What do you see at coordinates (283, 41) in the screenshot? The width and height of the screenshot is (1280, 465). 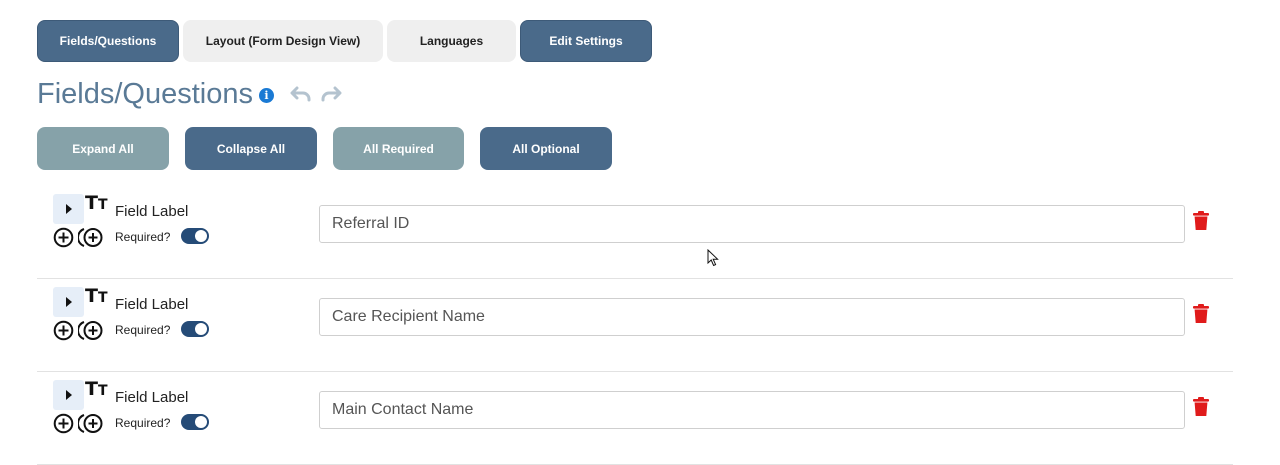 I see `tab-layout: Layout (Form Design View)` at bounding box center [283, 41].